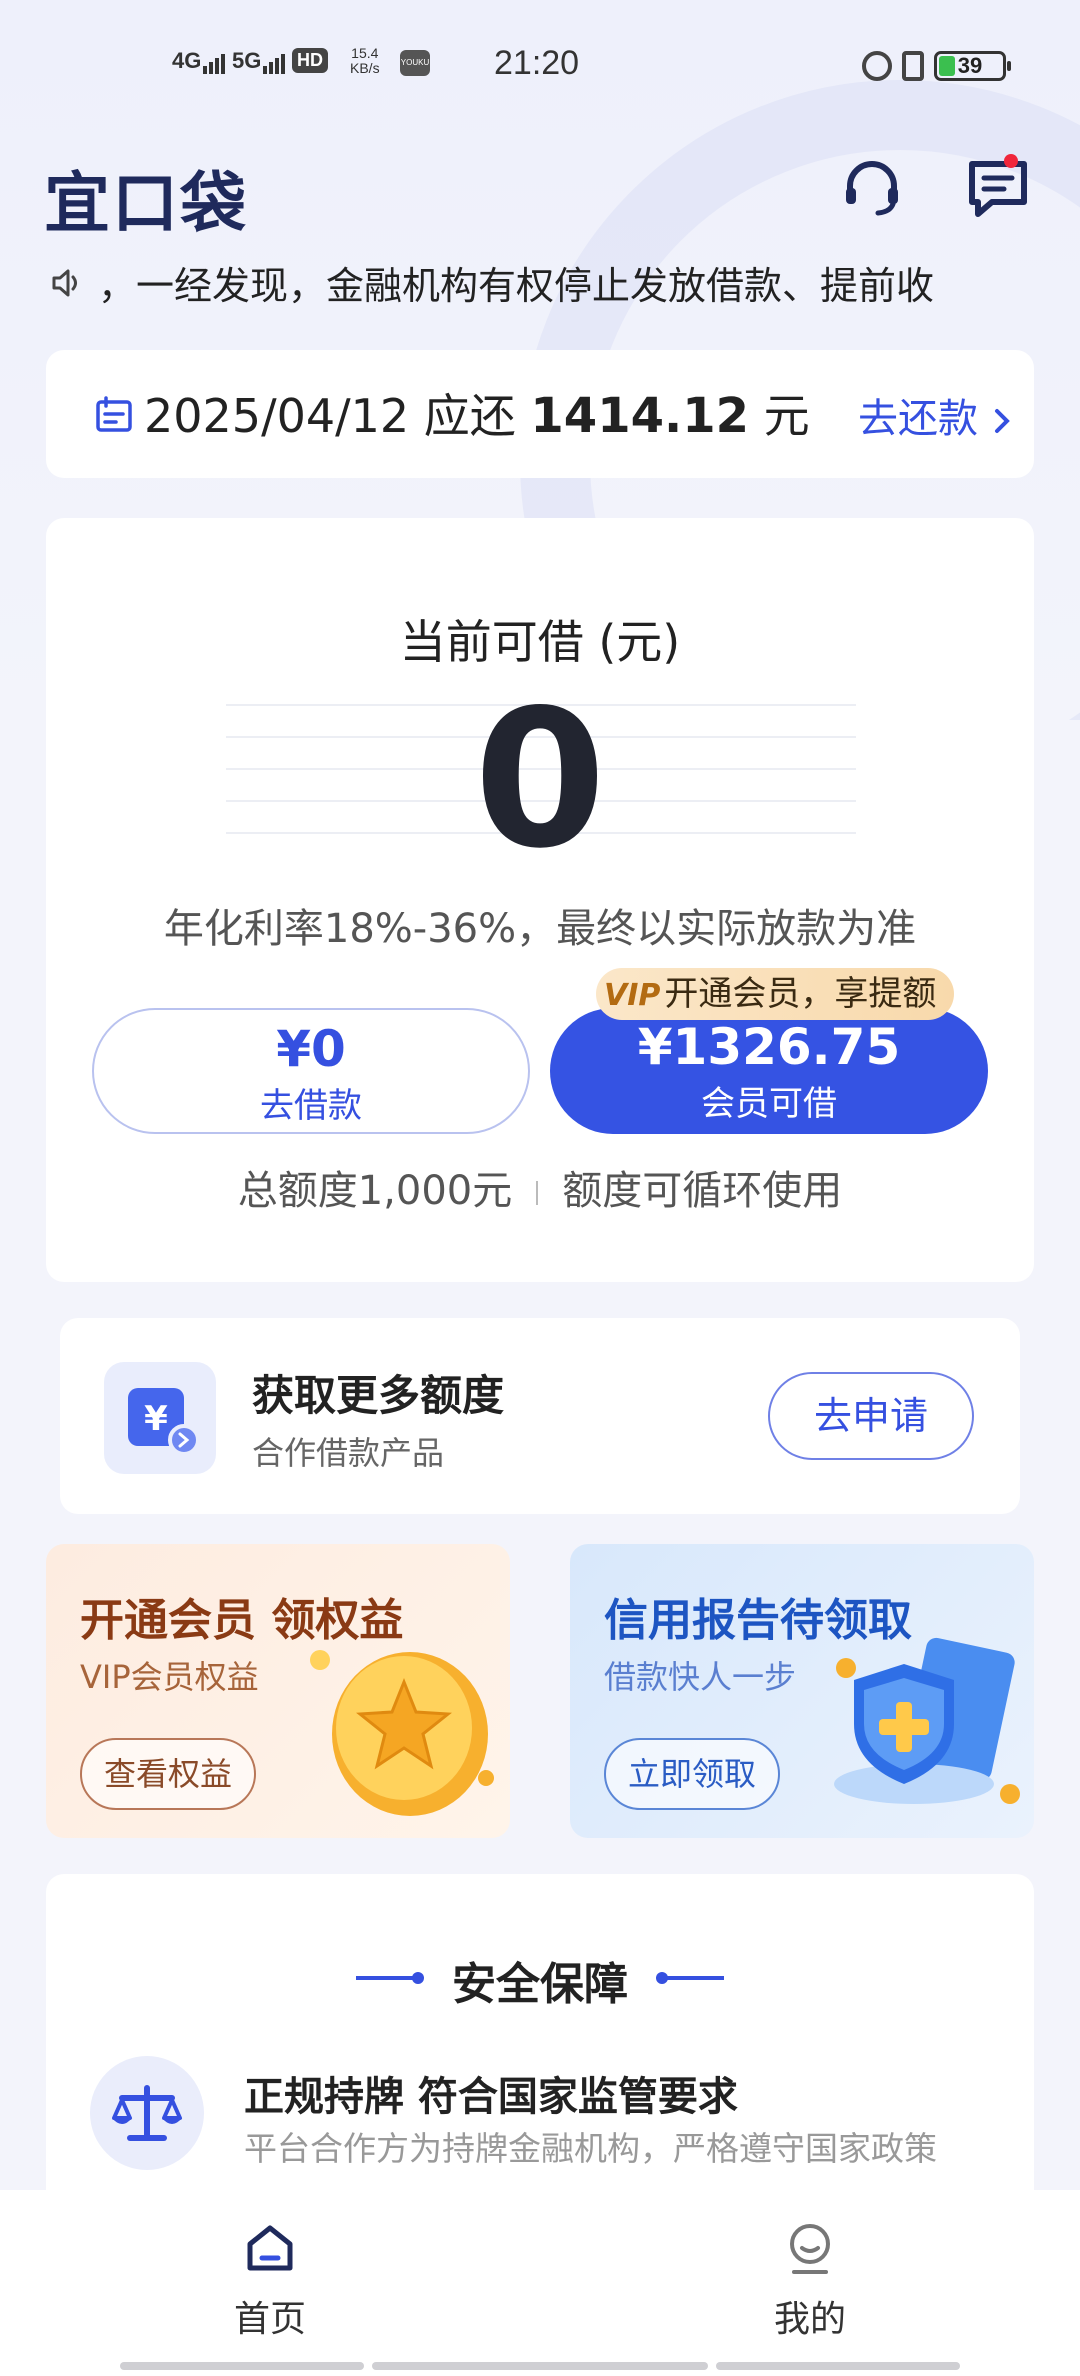  I want to click on repayment-due-card: 2025/04/12 应还 1414.12 元 去还款, so click(540, 414).